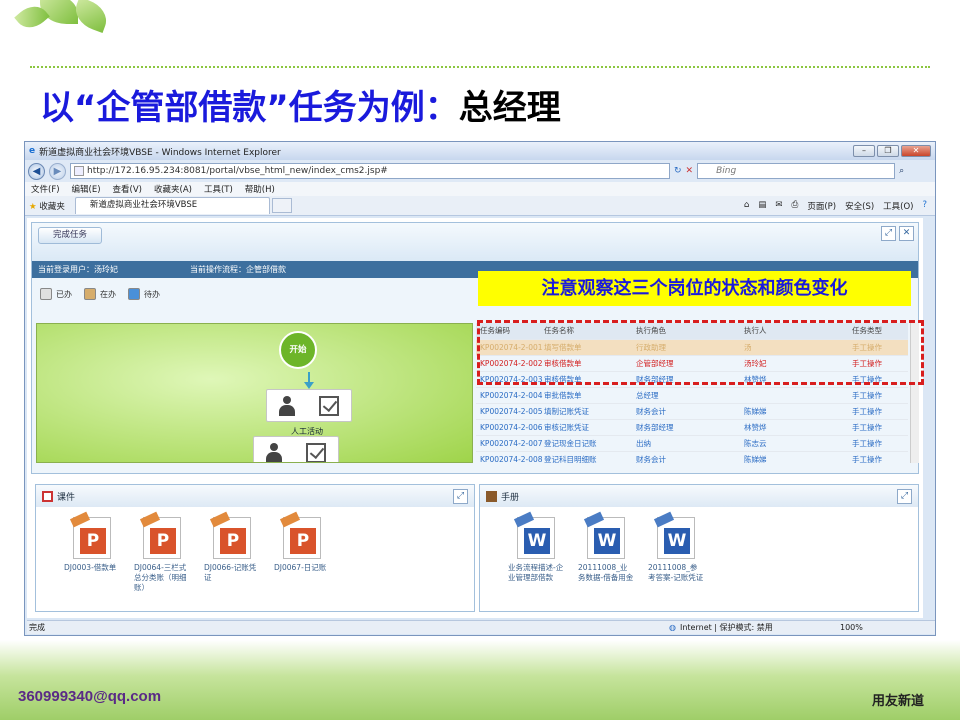 The width and height of the screenshot is (960, 720). What do you see at coordinates (821, 206) in the screenshot?
I see `page-menu: 页面(P)` at bounding box center [821, 206].